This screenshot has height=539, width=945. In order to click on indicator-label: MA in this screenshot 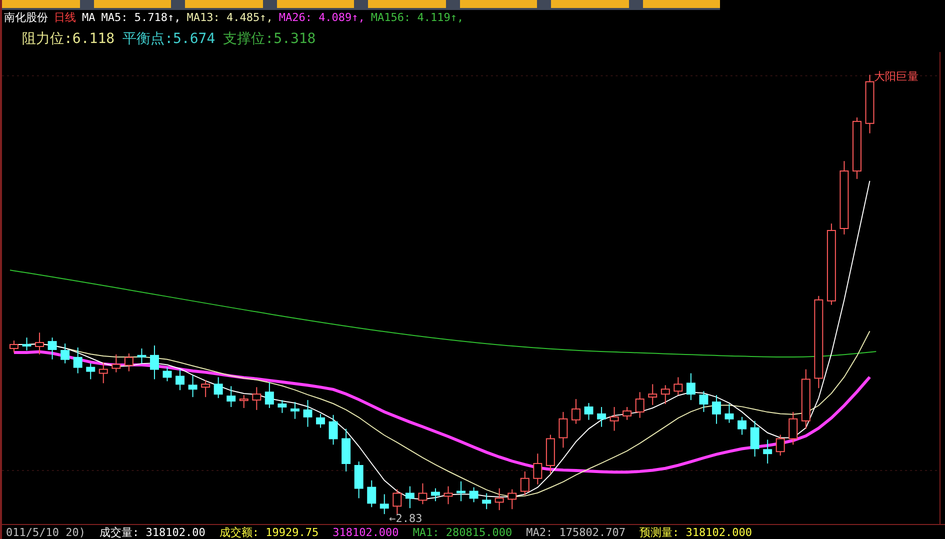, I will do `click(89, 17)`.